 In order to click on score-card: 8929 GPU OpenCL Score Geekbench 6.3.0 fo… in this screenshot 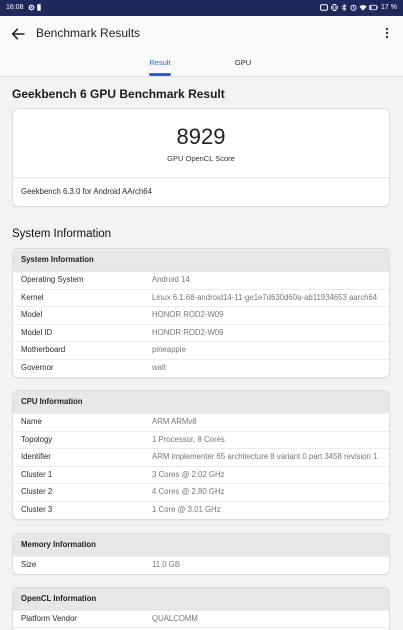, I will do `click(201, 157)`.